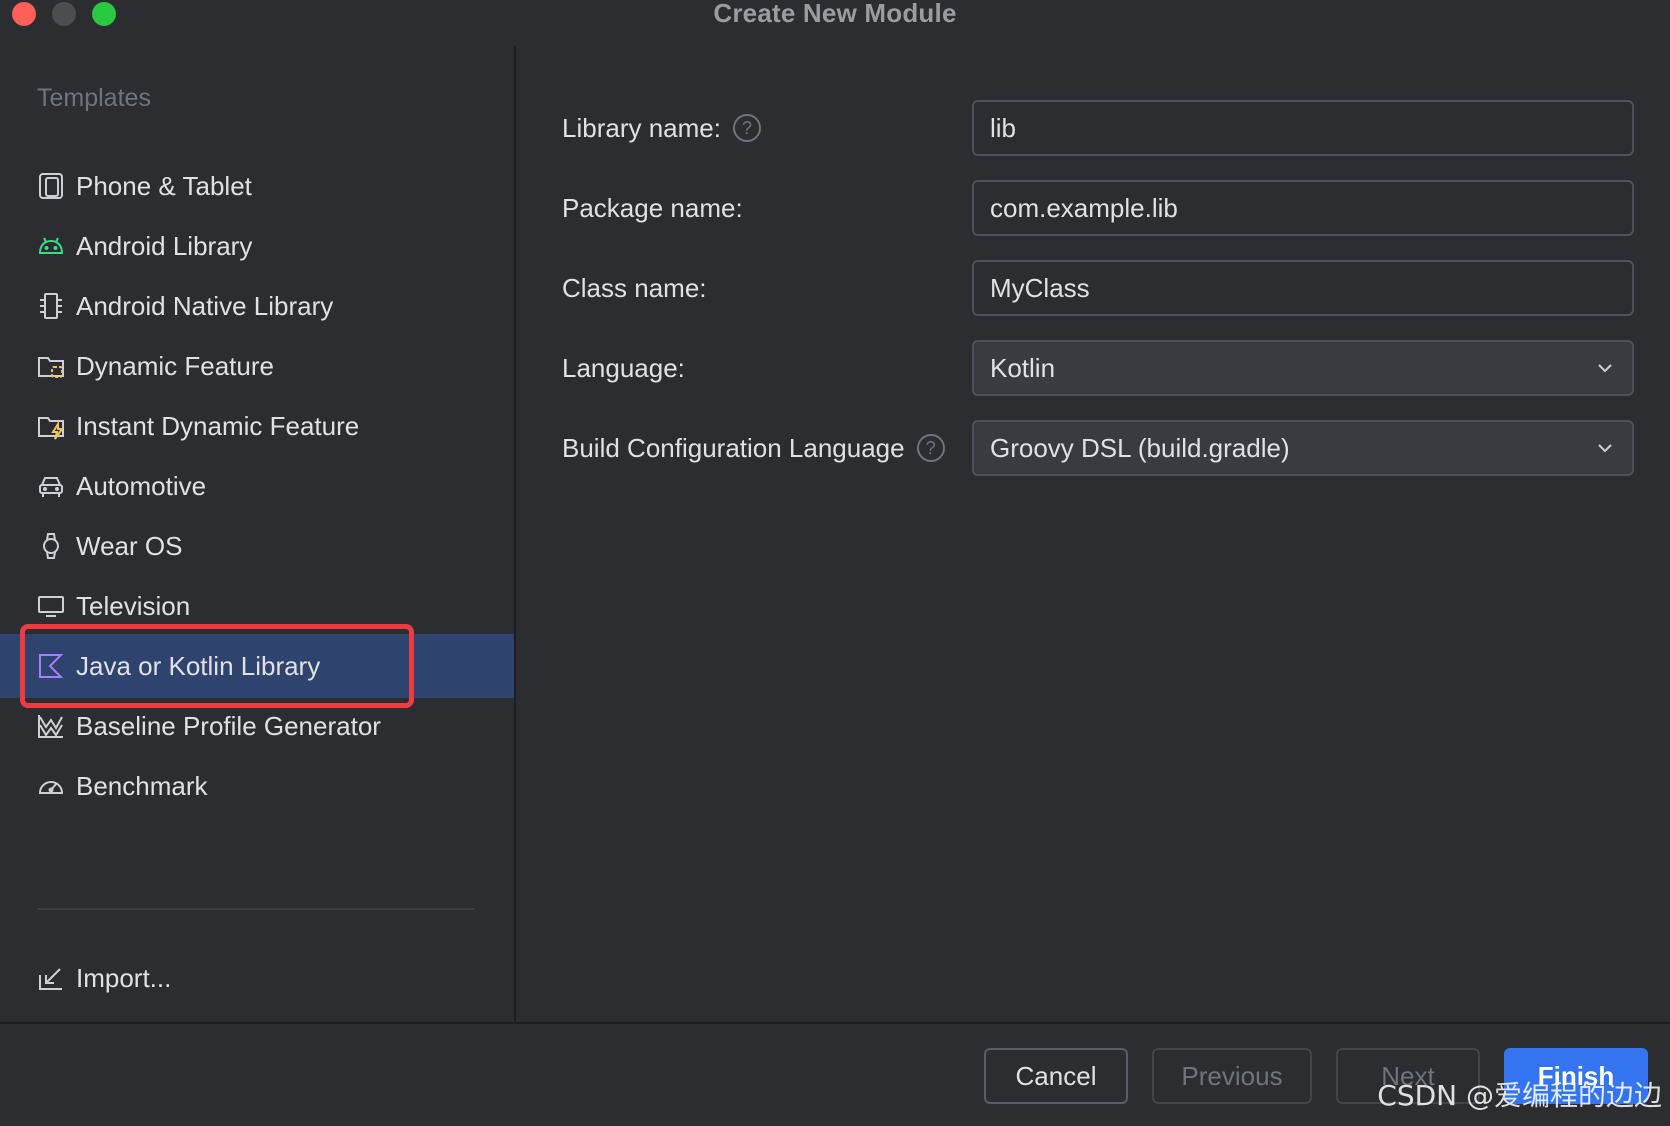 This screenshot has width=1670, height=1126. I want to click on sidebar-item-label: Dynamic Feature, so click(175, 365).